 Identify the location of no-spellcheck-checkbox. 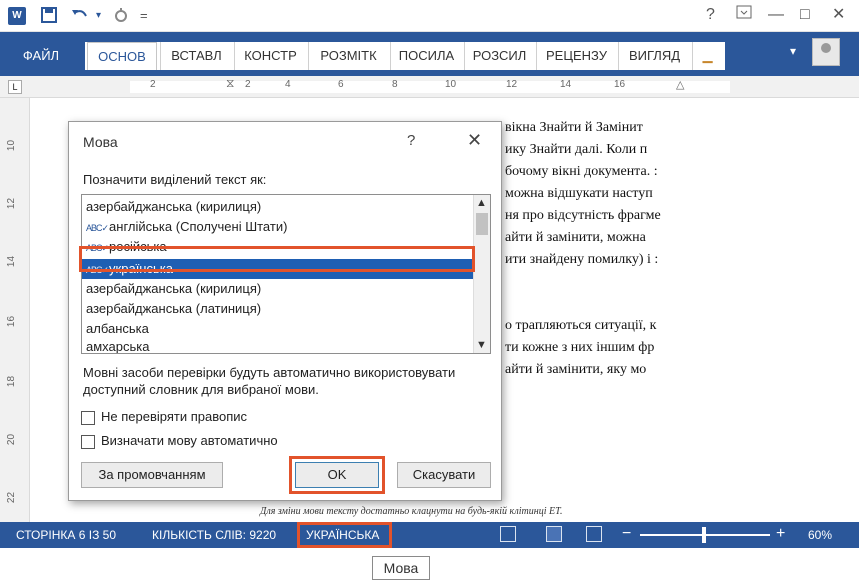
(88, 417).